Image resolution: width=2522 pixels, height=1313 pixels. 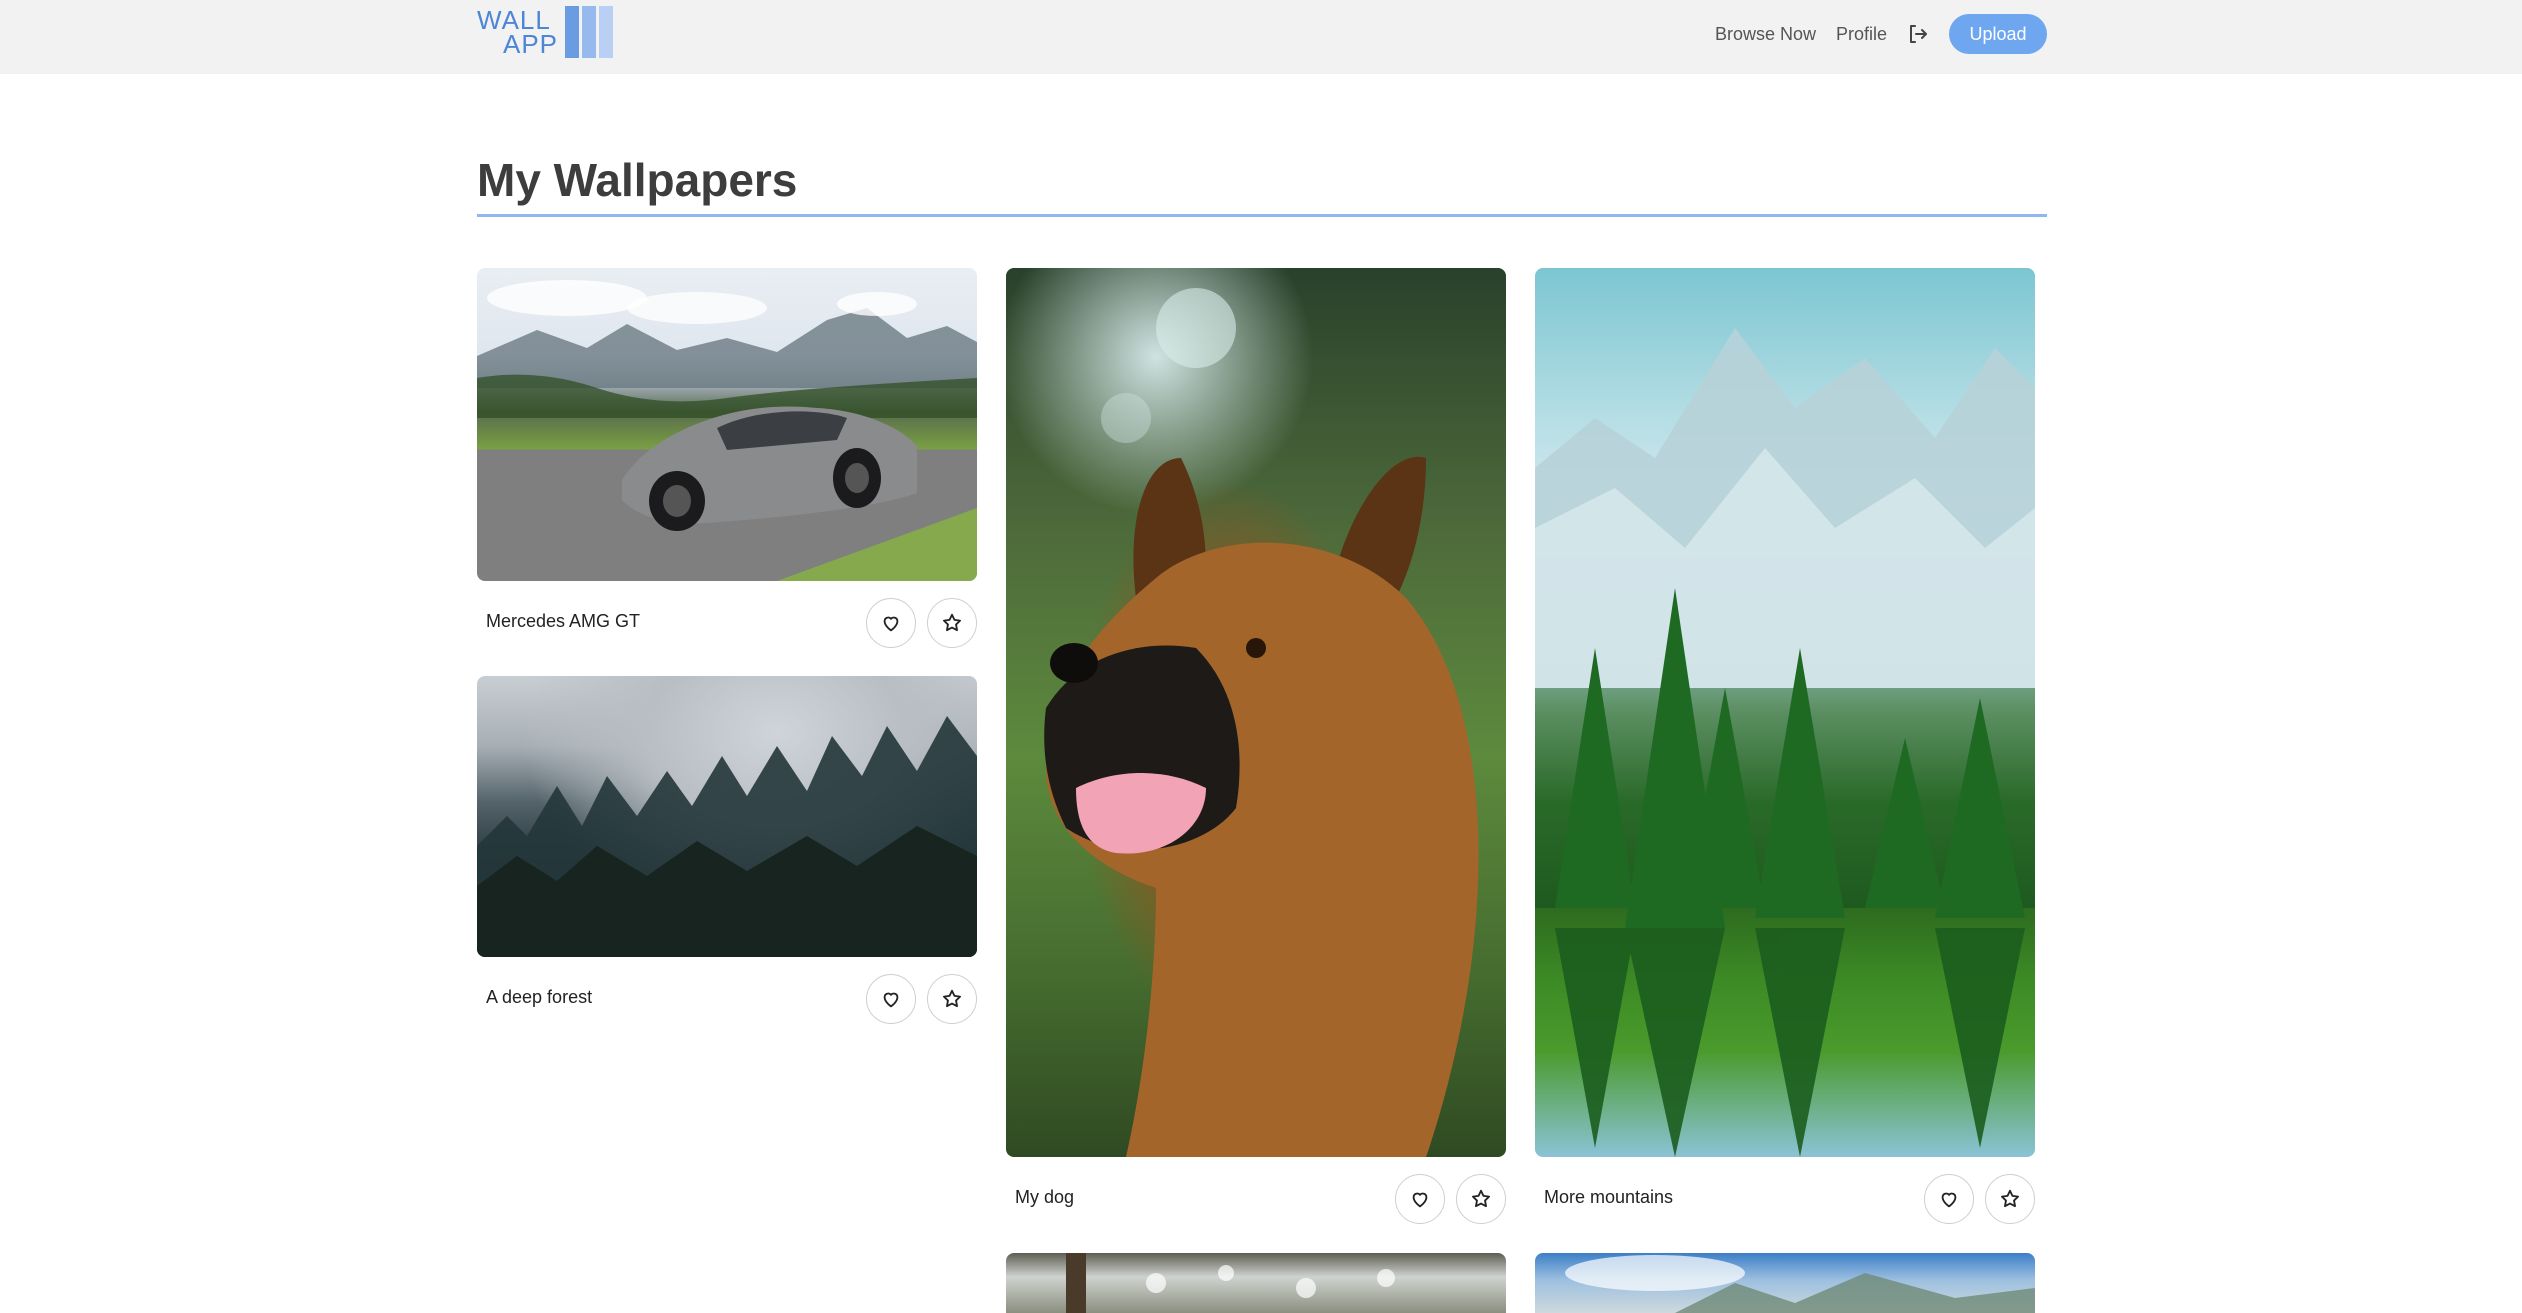 What do you see at coordinates (1861, 34) in the screenshot?
I see `nav-profile: Profile` at bounding box center [1861, 34].